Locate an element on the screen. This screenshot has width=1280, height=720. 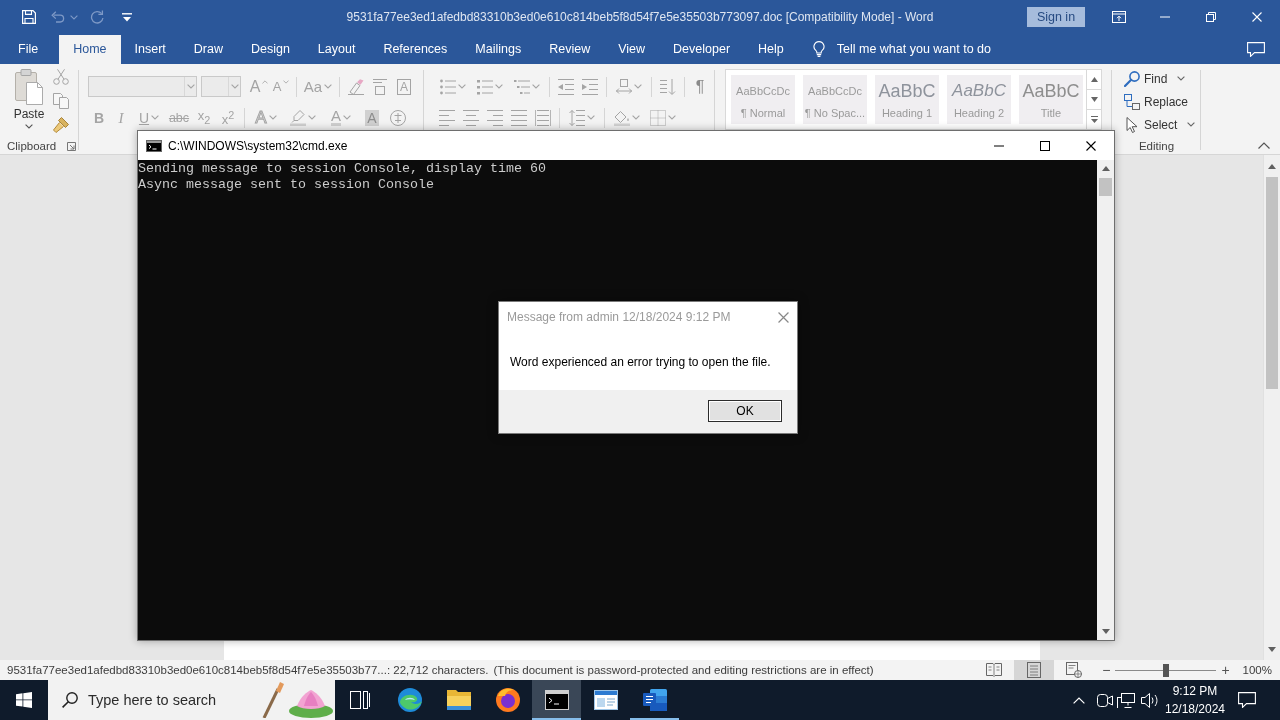
paintbrush-lotus-illustration is located at coordinates (297, 700).